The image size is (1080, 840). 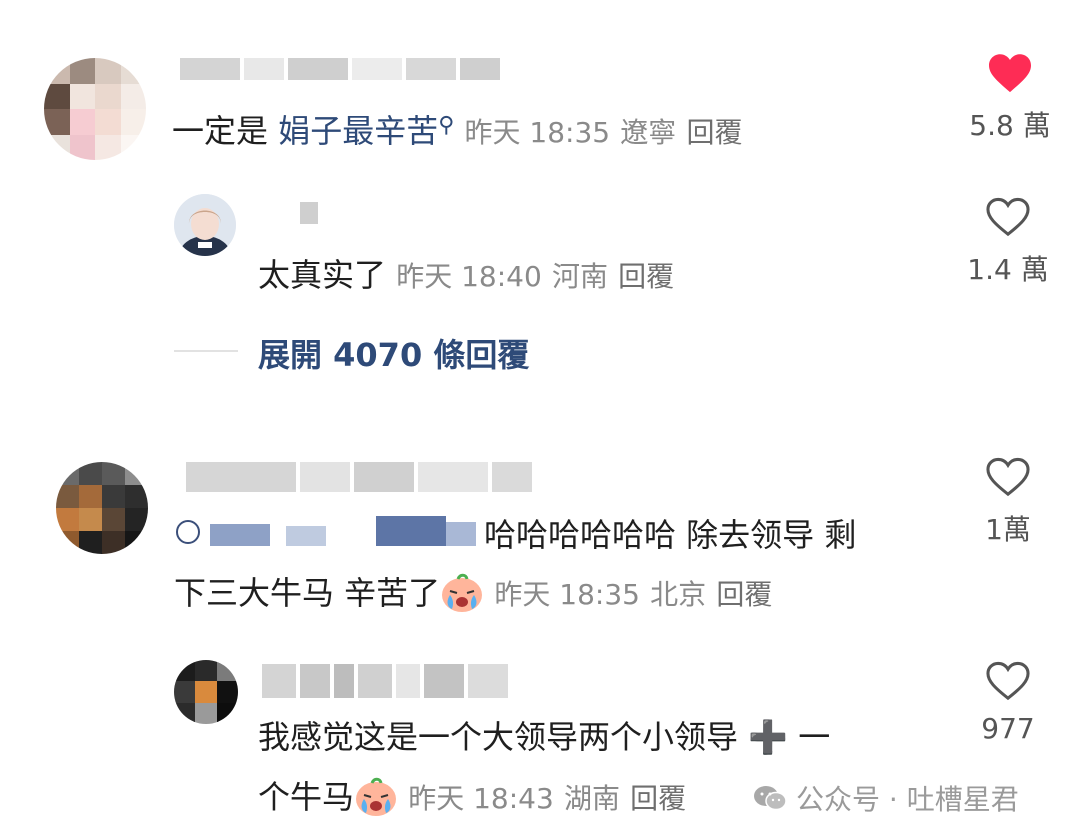 What do you see at coordinates (885, 798) in the screenshot?
I see `watermark: 公众号 · 吐槽星君` at bounding box center [885, 798].